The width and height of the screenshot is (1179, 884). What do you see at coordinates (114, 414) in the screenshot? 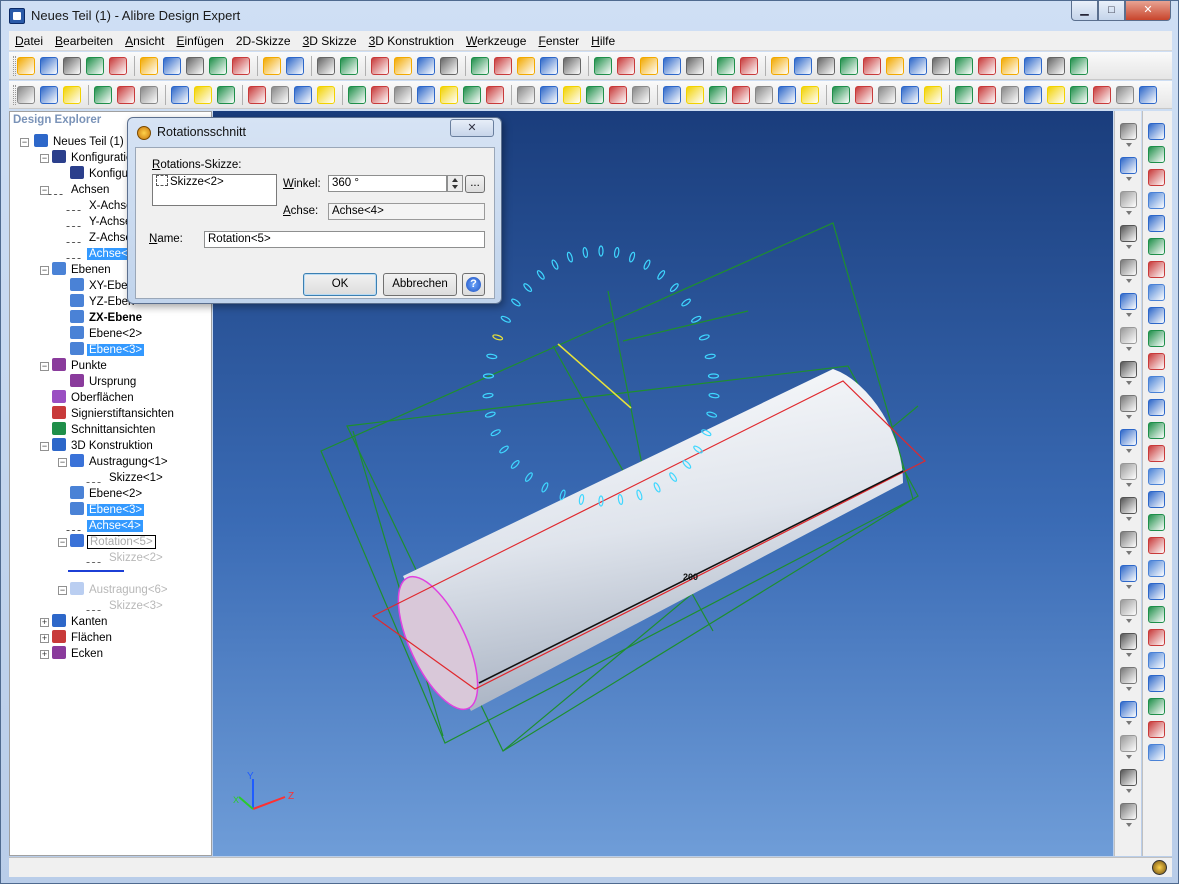
I see `tree-item: Signierstiftansichten` at bounding box center [114, 414].